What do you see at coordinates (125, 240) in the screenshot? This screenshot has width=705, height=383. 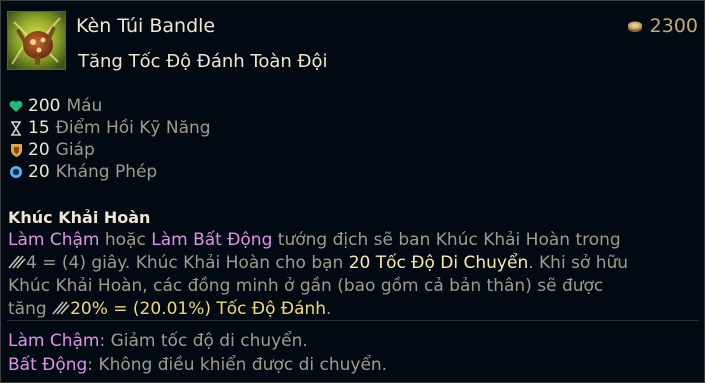 I see `passive-text: hoặc` at bounding box center [125, 240].